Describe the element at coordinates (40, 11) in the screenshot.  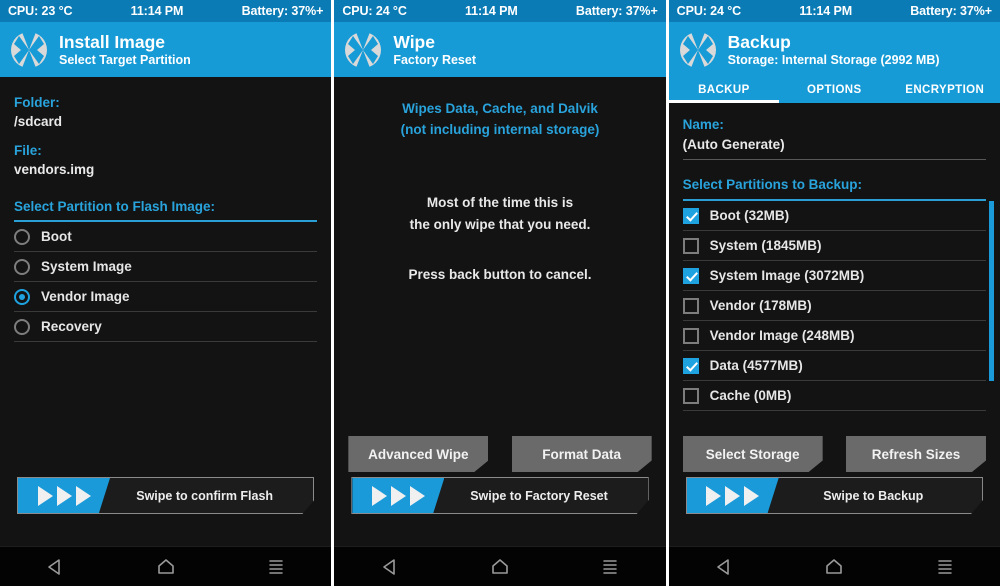
I see `cpu-temperature: CPU: 23 °C` at that location.